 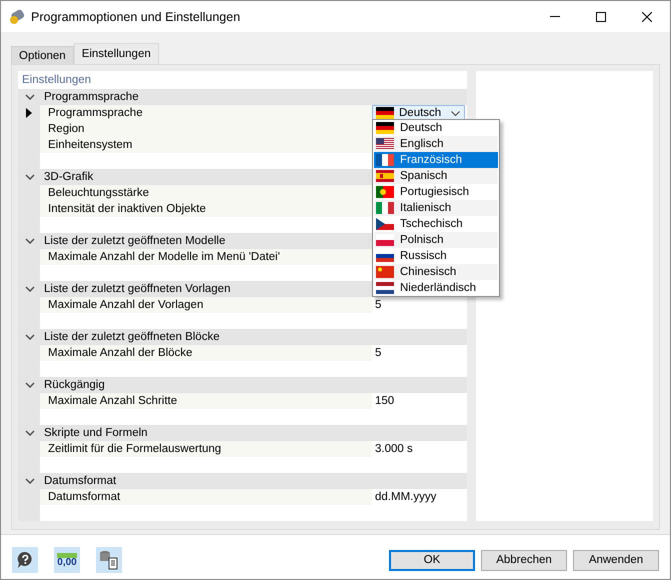 I want to click on group-header: Programmsprache, so click(x=242, y=97).